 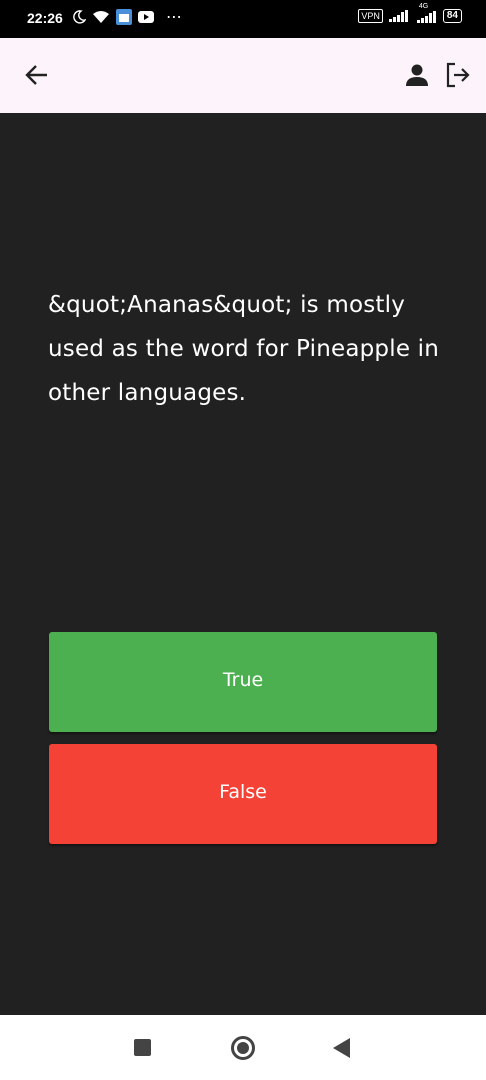 I want to click on status-time: 22:26, so click(x=45, y=18).